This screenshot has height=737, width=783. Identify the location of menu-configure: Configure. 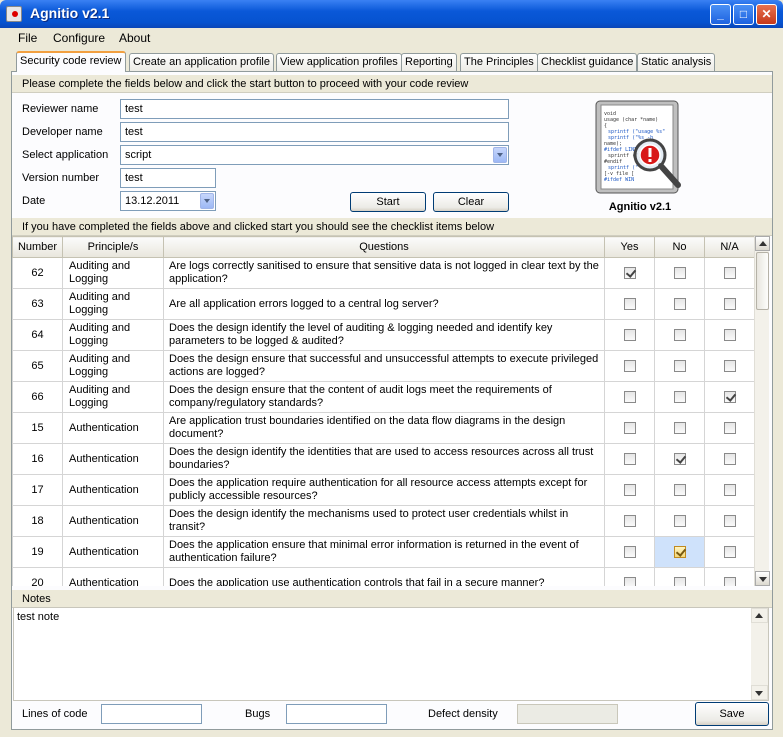
(79, 38).